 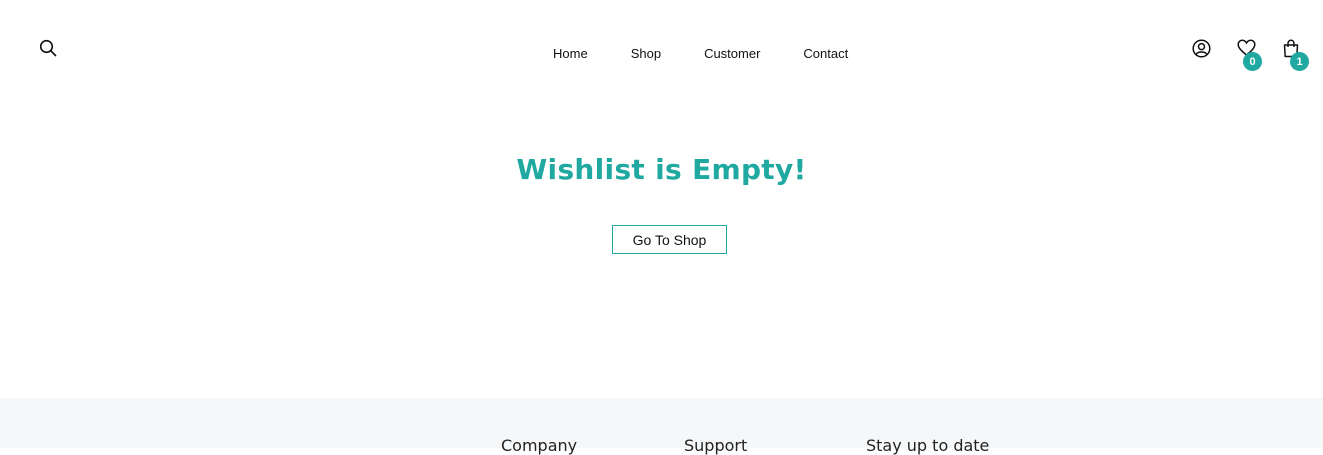 I want to click on site-footer: Company Support Stay up to date, so click(x=661, y=426).